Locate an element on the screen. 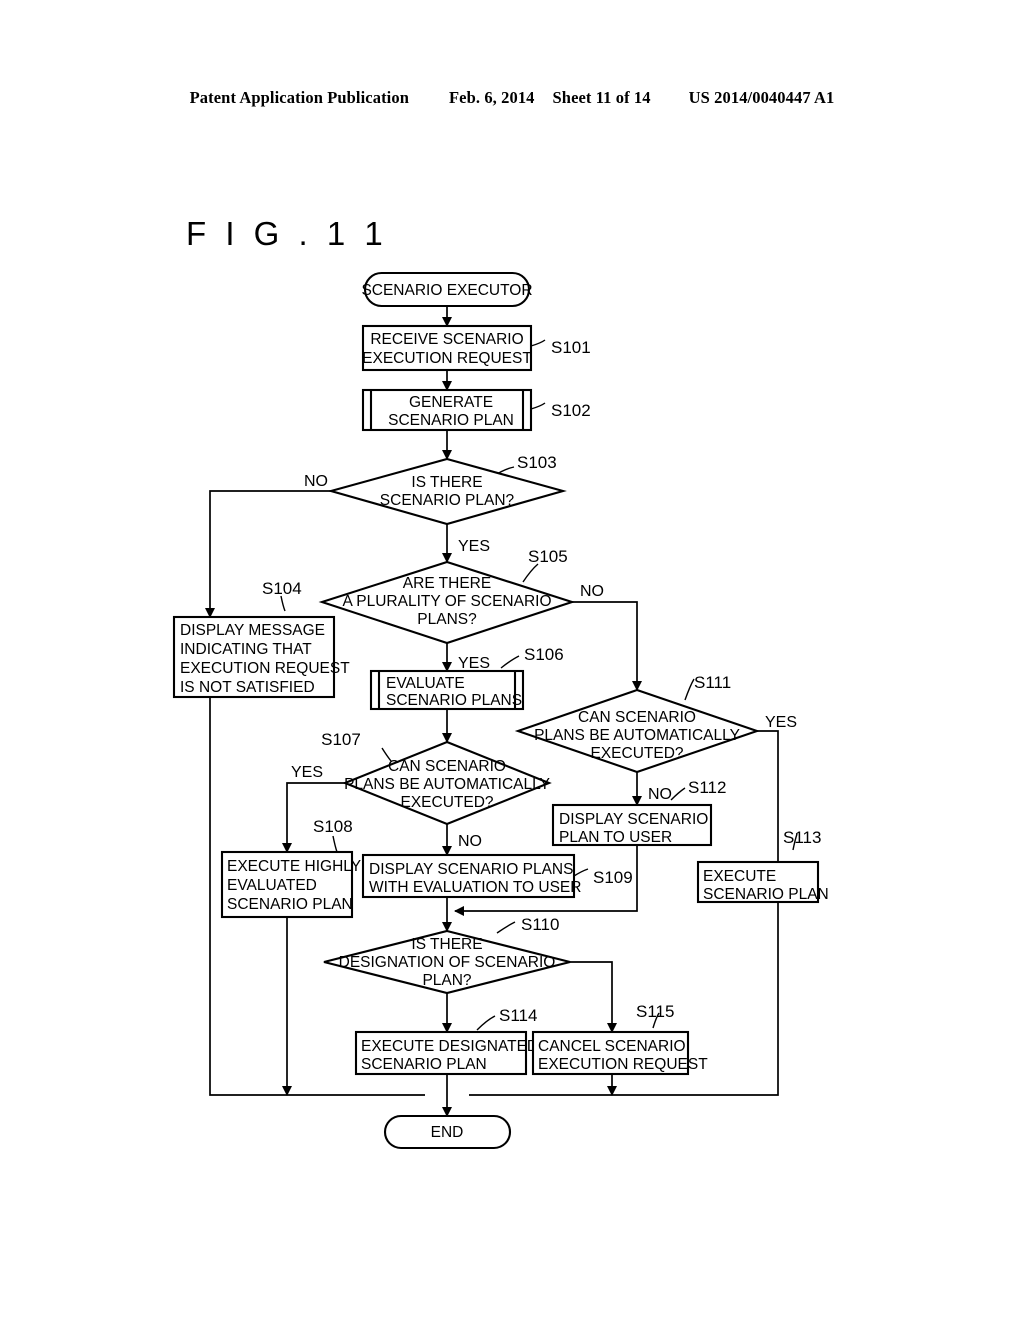 This screenshot has height=1320, width=1024. s110-step-label: S110 is located at coordinates (540, 924).